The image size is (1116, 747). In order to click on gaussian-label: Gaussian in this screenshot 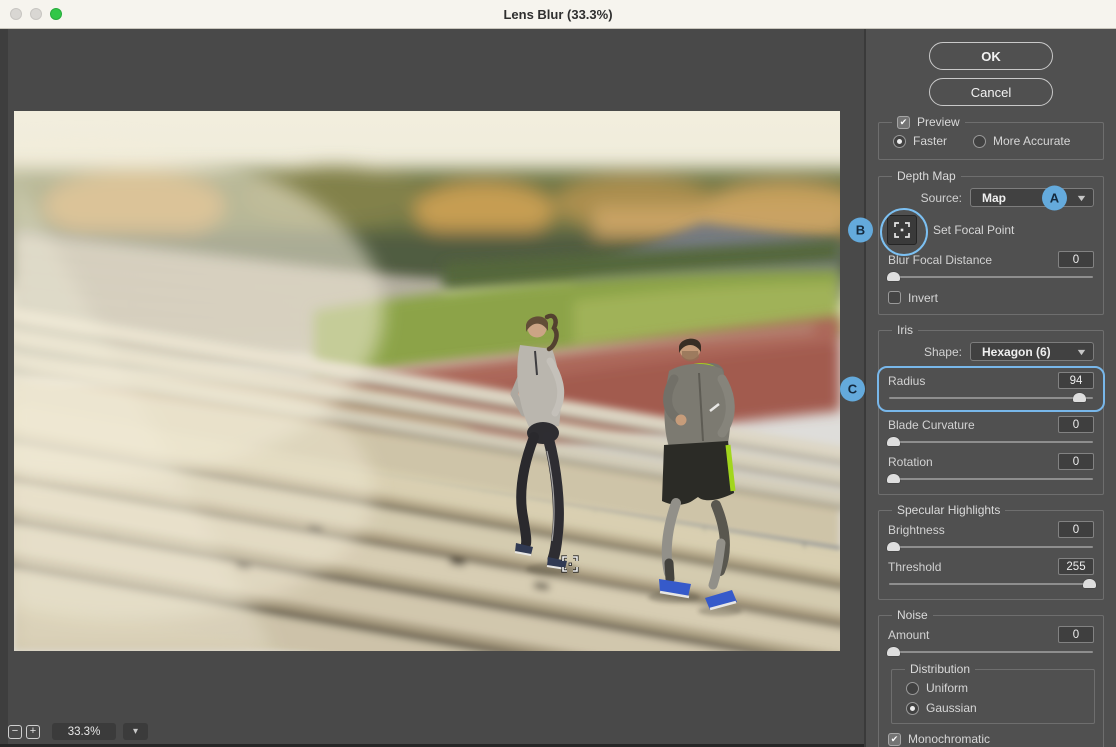, I will do `click(951, 708)`.